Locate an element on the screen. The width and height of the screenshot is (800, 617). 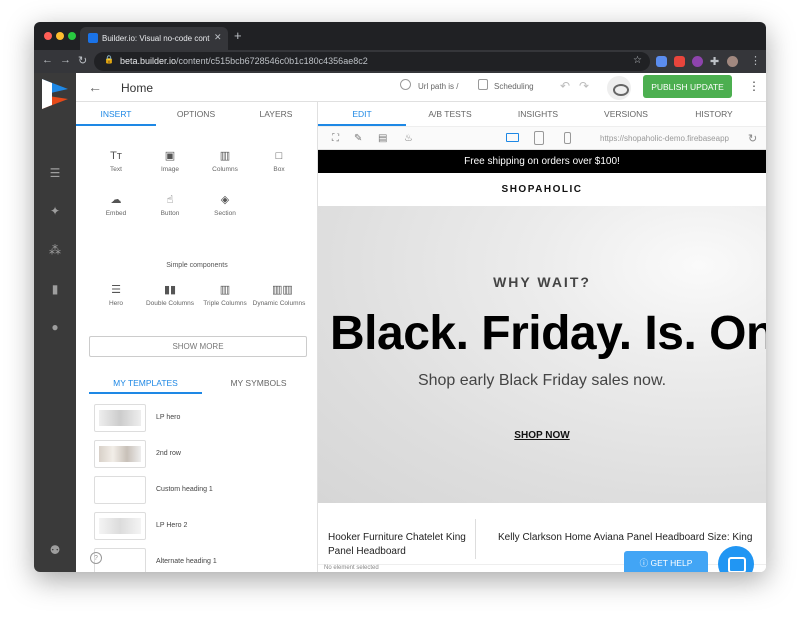
active-tab-indicator is located at coordinates (145, 393).